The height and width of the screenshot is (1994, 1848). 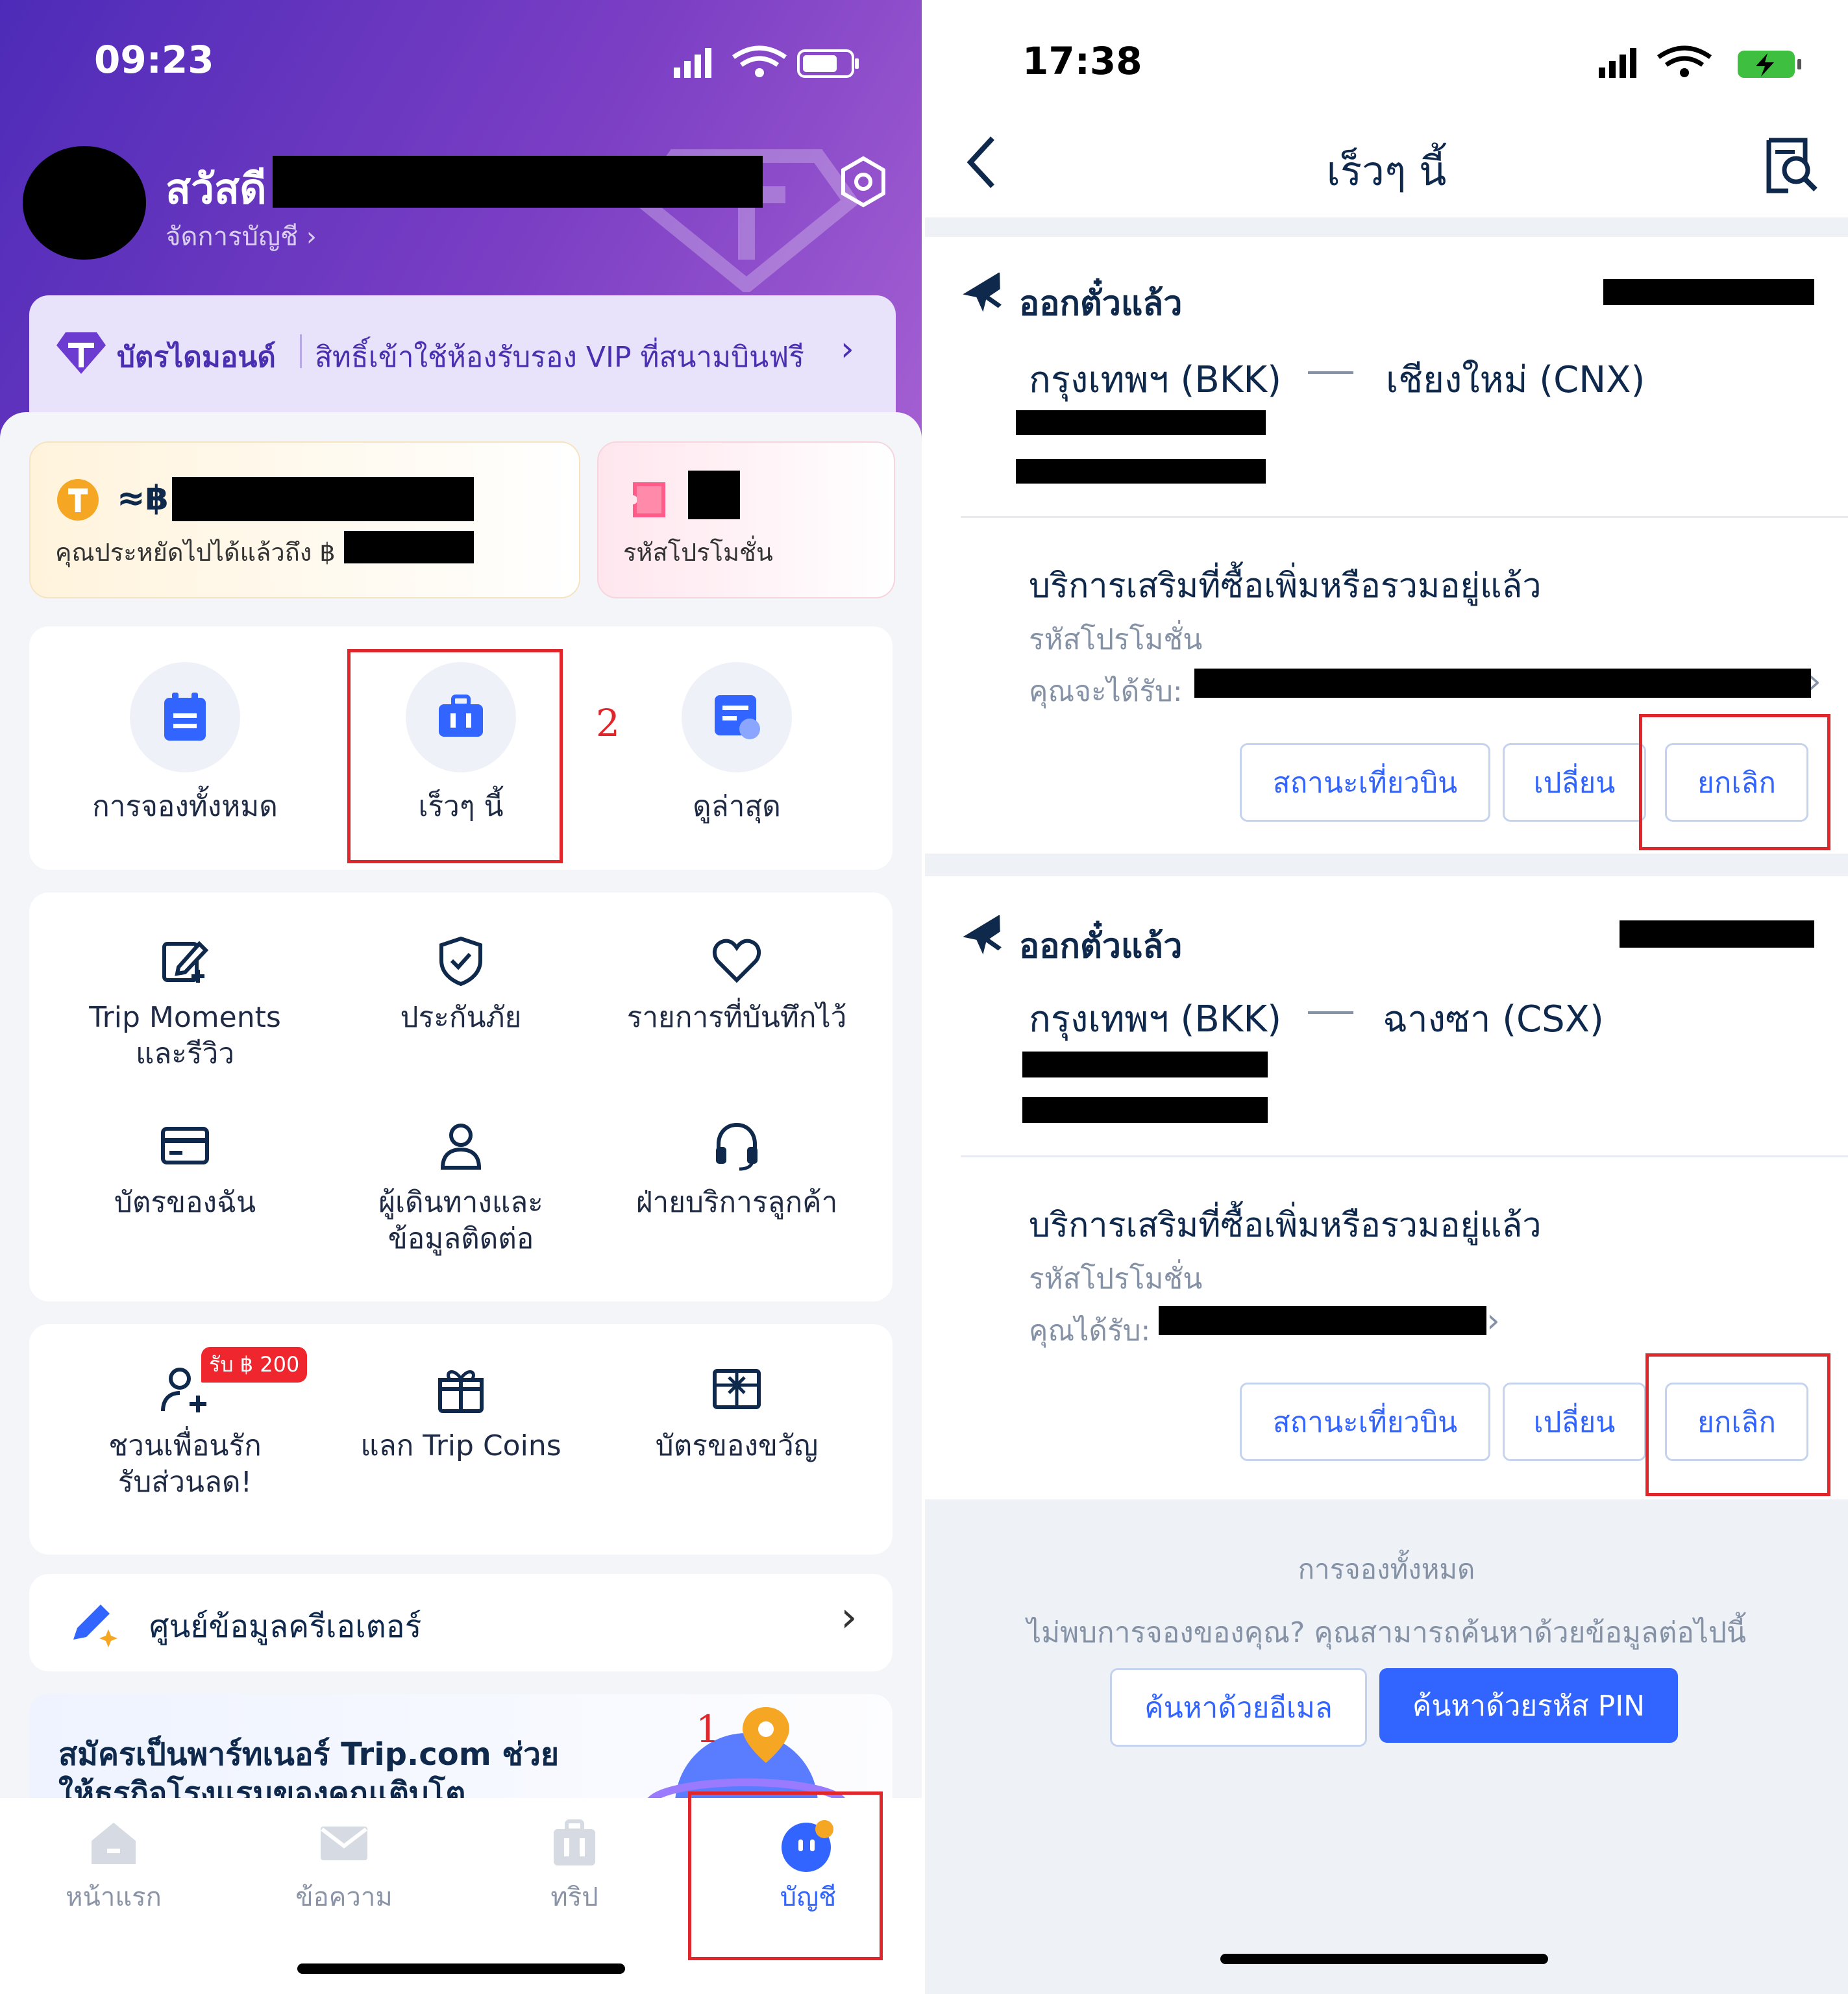 What do you see at coordinates (185, 1202) in the screenshot?
I see `my-cards-label: บัตรของฉัน` at bounding box center [185, 1202].